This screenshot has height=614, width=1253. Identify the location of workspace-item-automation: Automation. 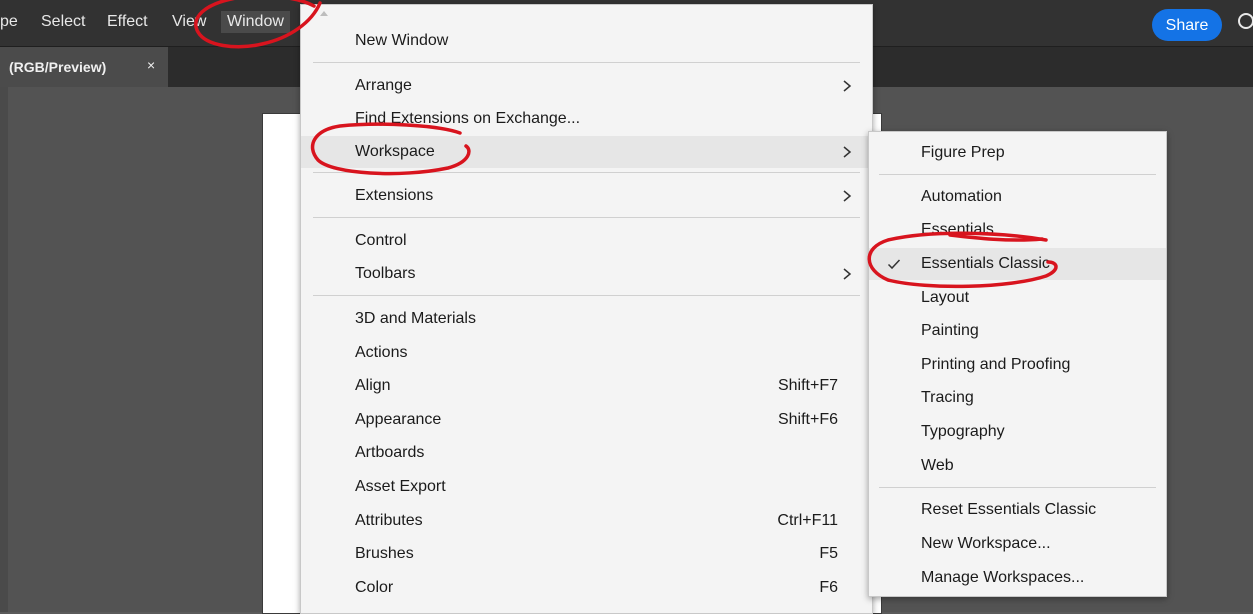
(1017, 197).